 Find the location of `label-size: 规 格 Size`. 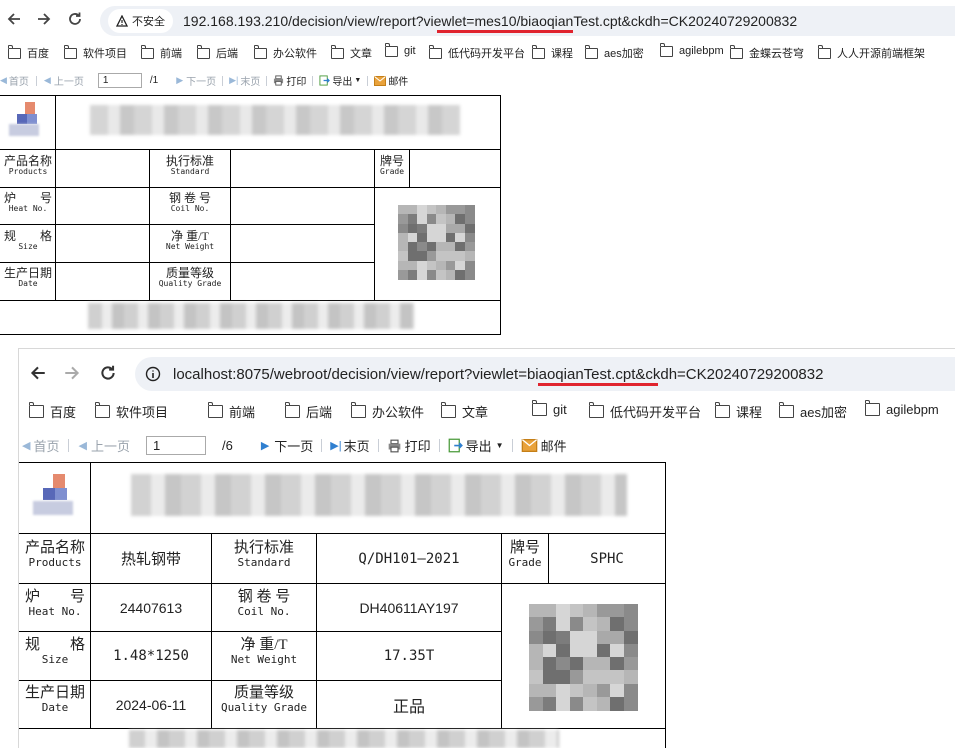

label-size: 规 格 Size is located at coordinates (54, 651).